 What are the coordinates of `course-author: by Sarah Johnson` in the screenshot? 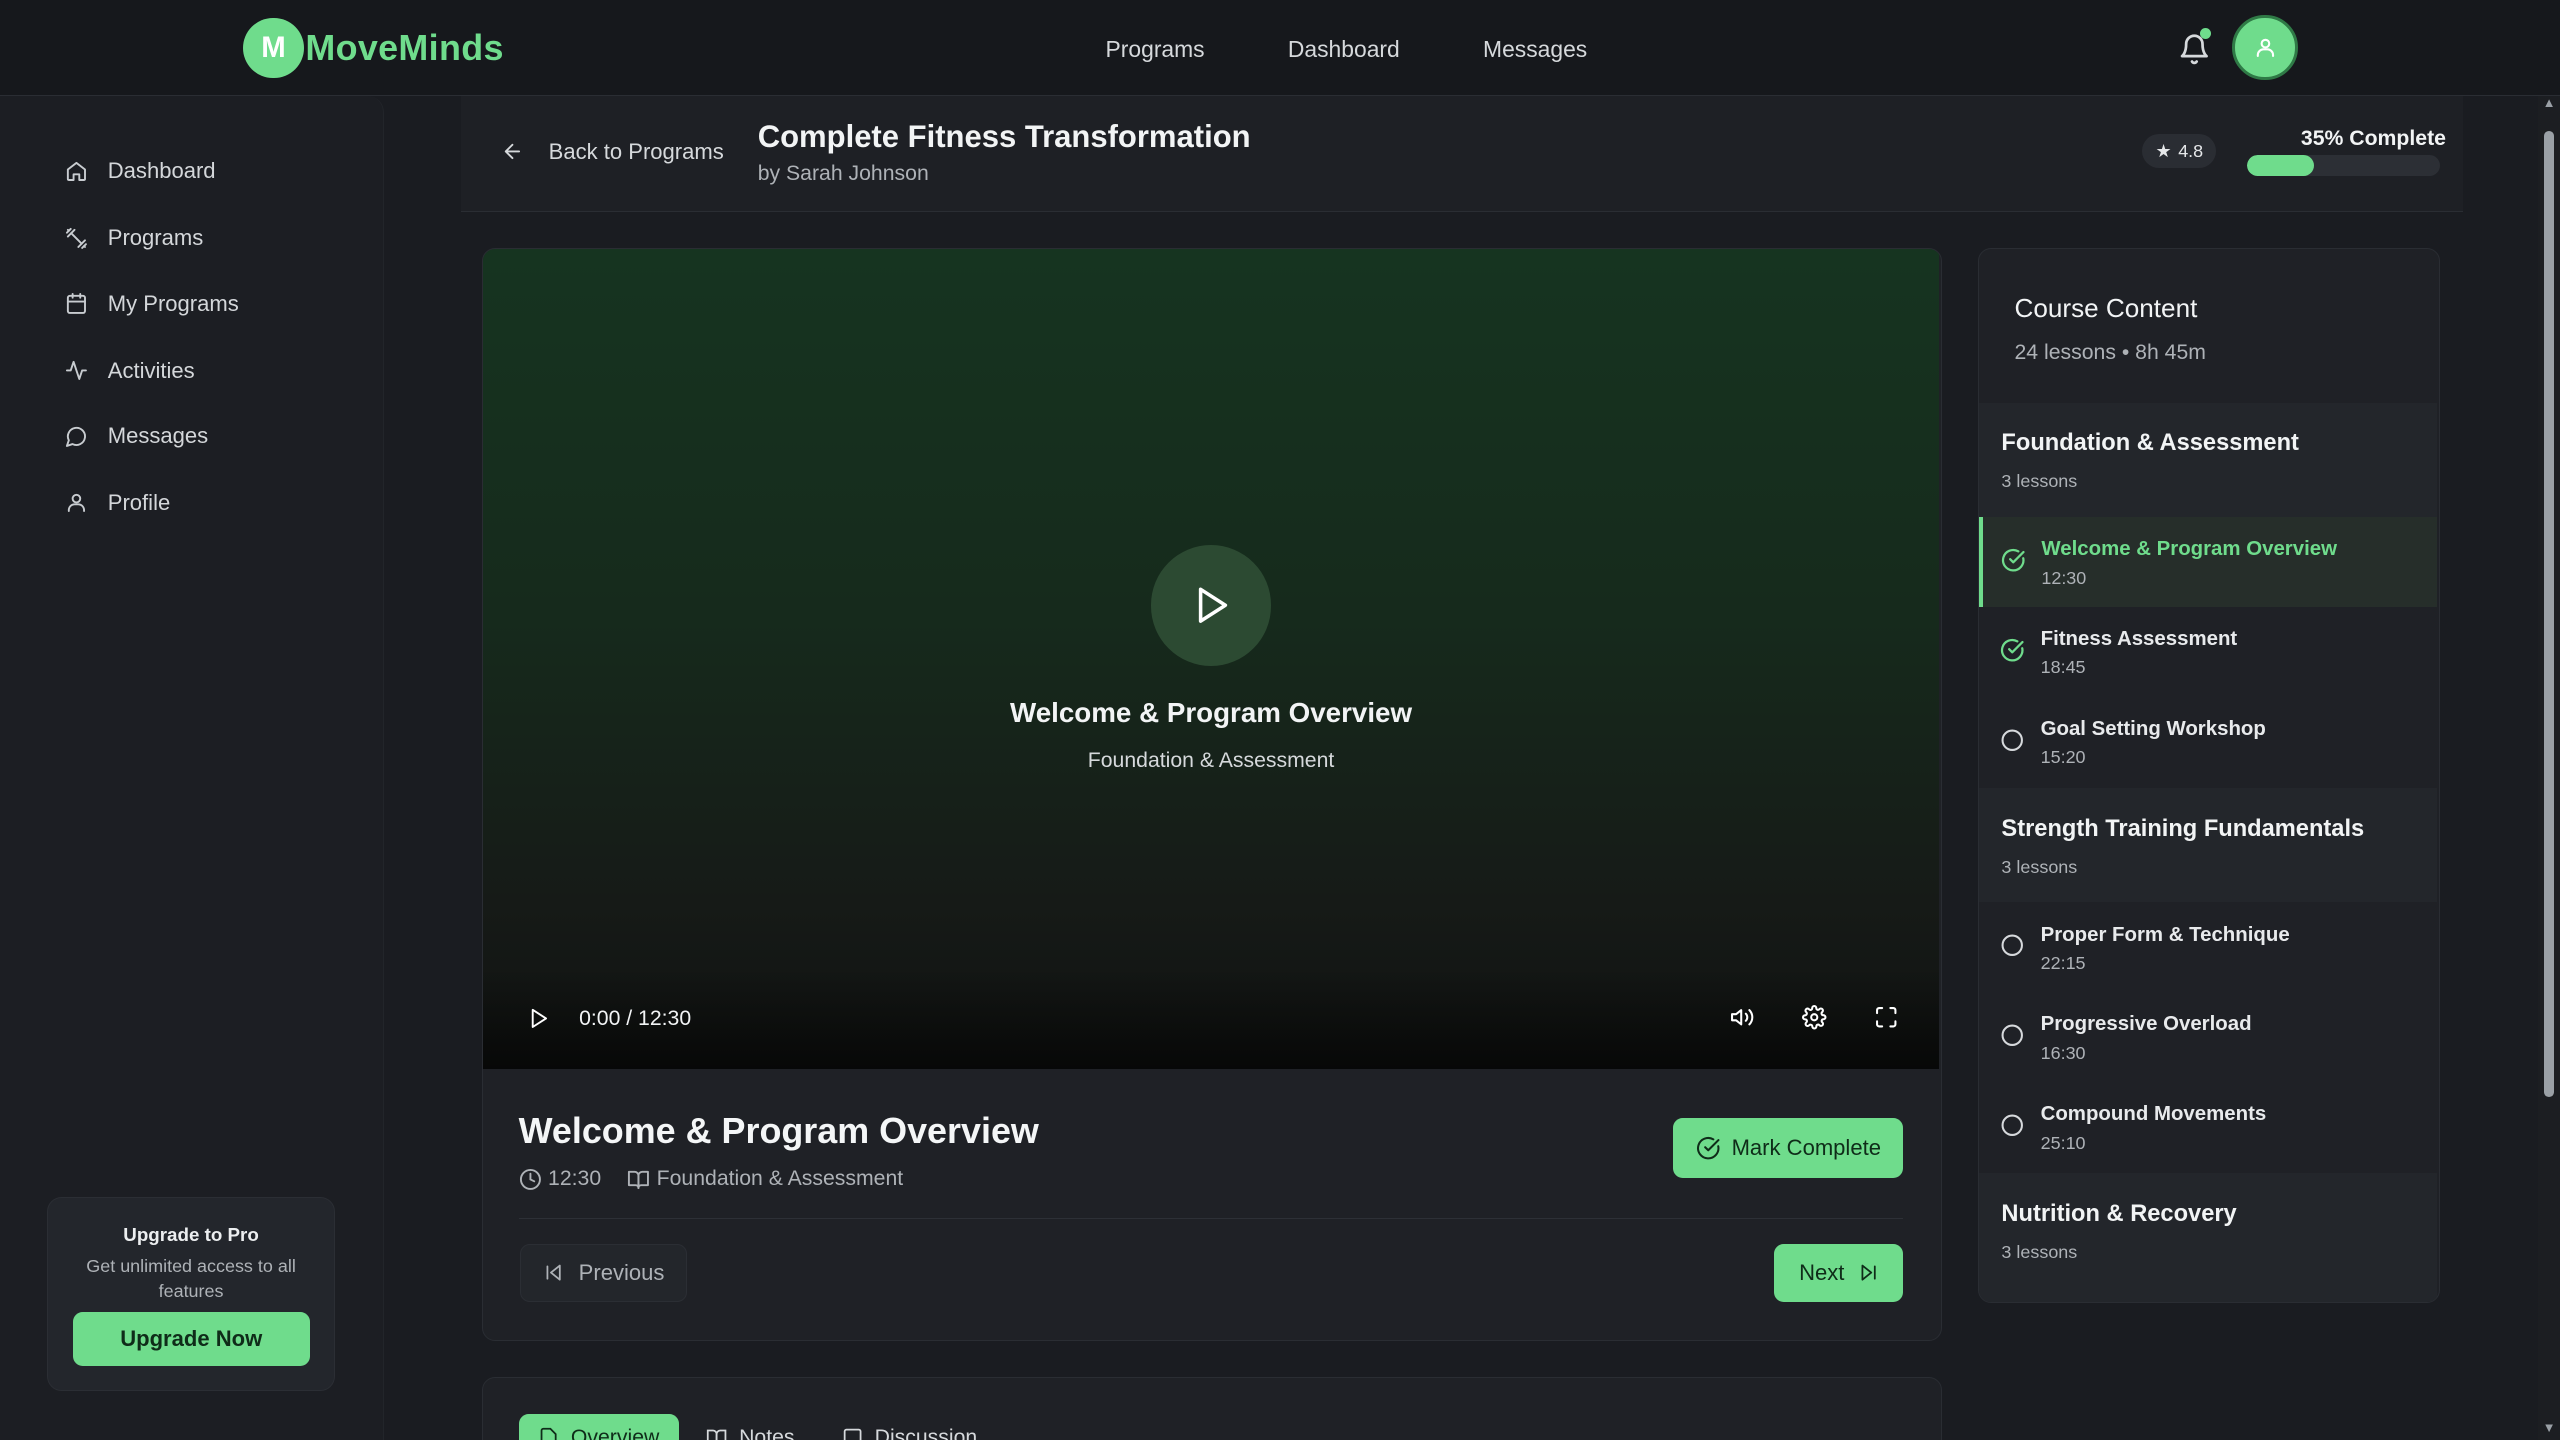 It's located at (843, 173).